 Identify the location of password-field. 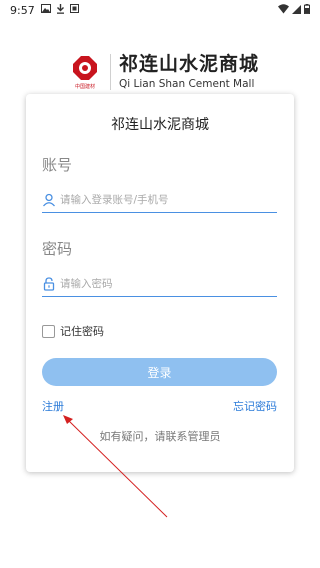
(159, 284).